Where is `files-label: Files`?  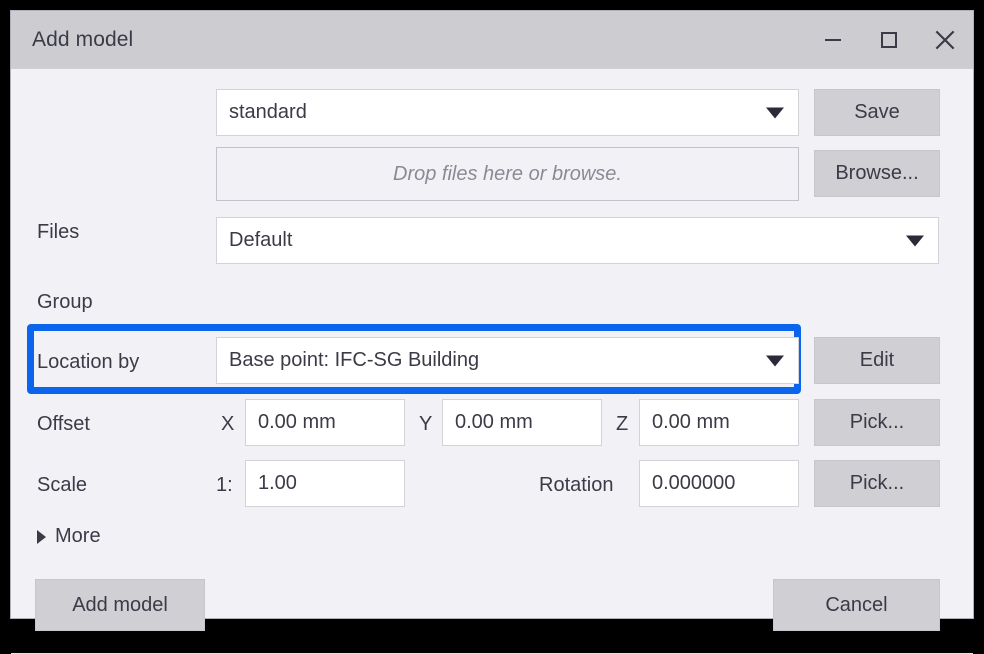
files-label: Files is located at coordinates (58, 232).